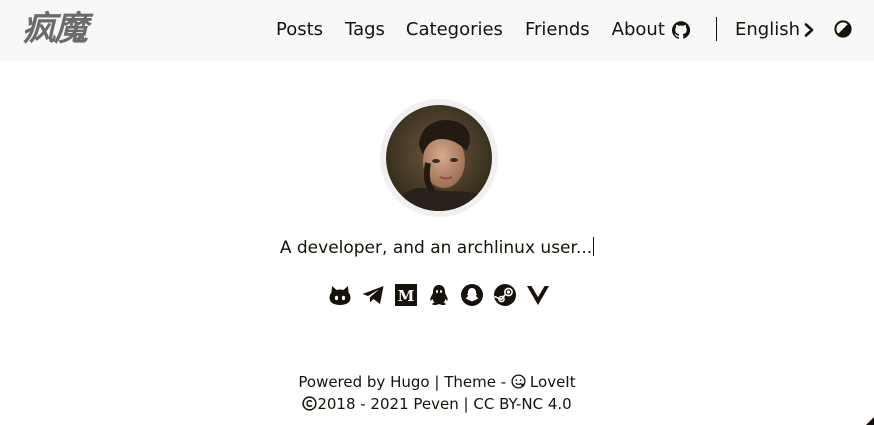  Describe the element at coordinates (638, 30) in the screenshot. I see `menu-item-about: About` at that location.